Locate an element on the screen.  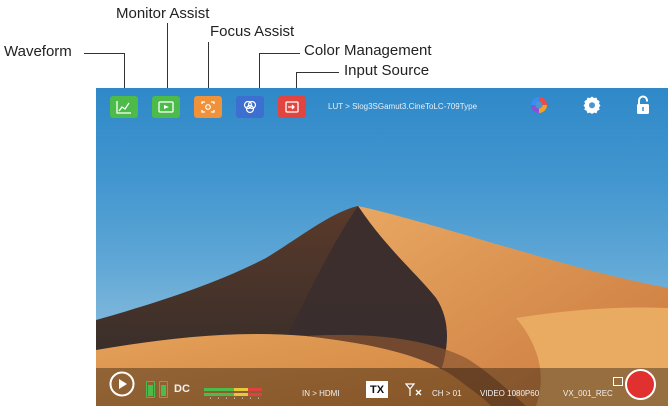
settings-icon is located at coordinates (592, 105).